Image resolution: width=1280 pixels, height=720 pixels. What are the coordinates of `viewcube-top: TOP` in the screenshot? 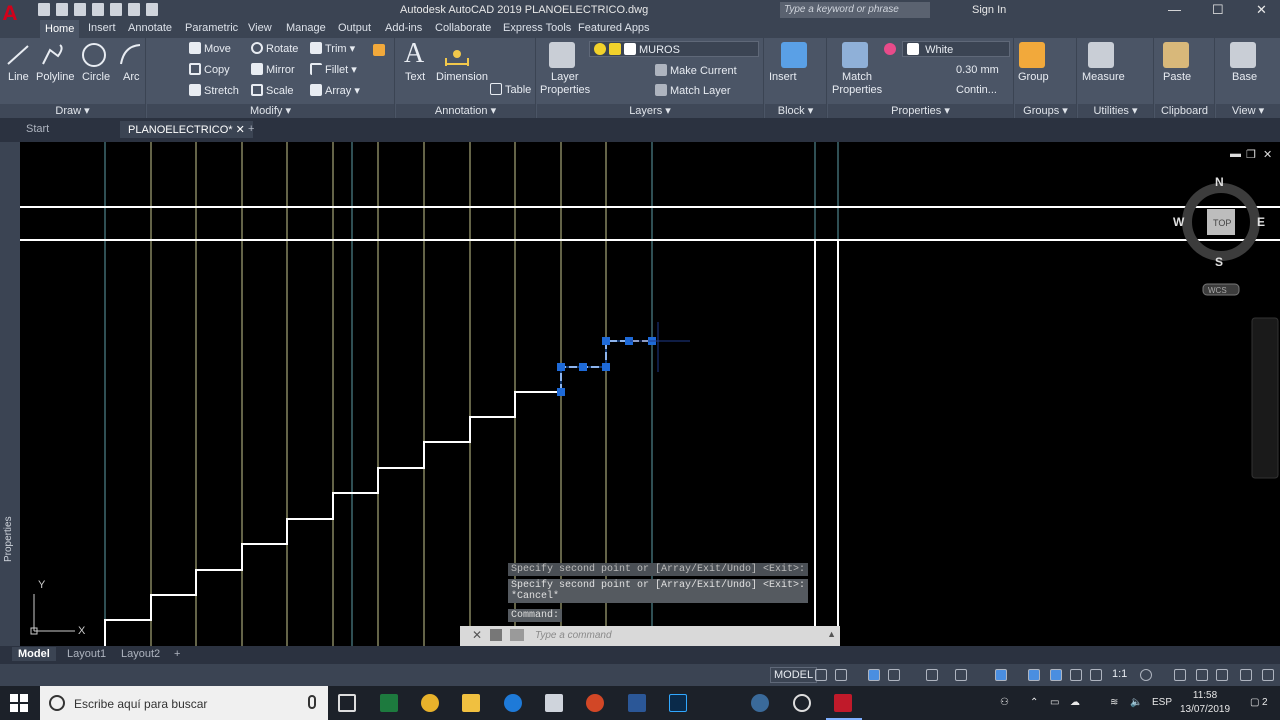 It's located at (1222, 223).